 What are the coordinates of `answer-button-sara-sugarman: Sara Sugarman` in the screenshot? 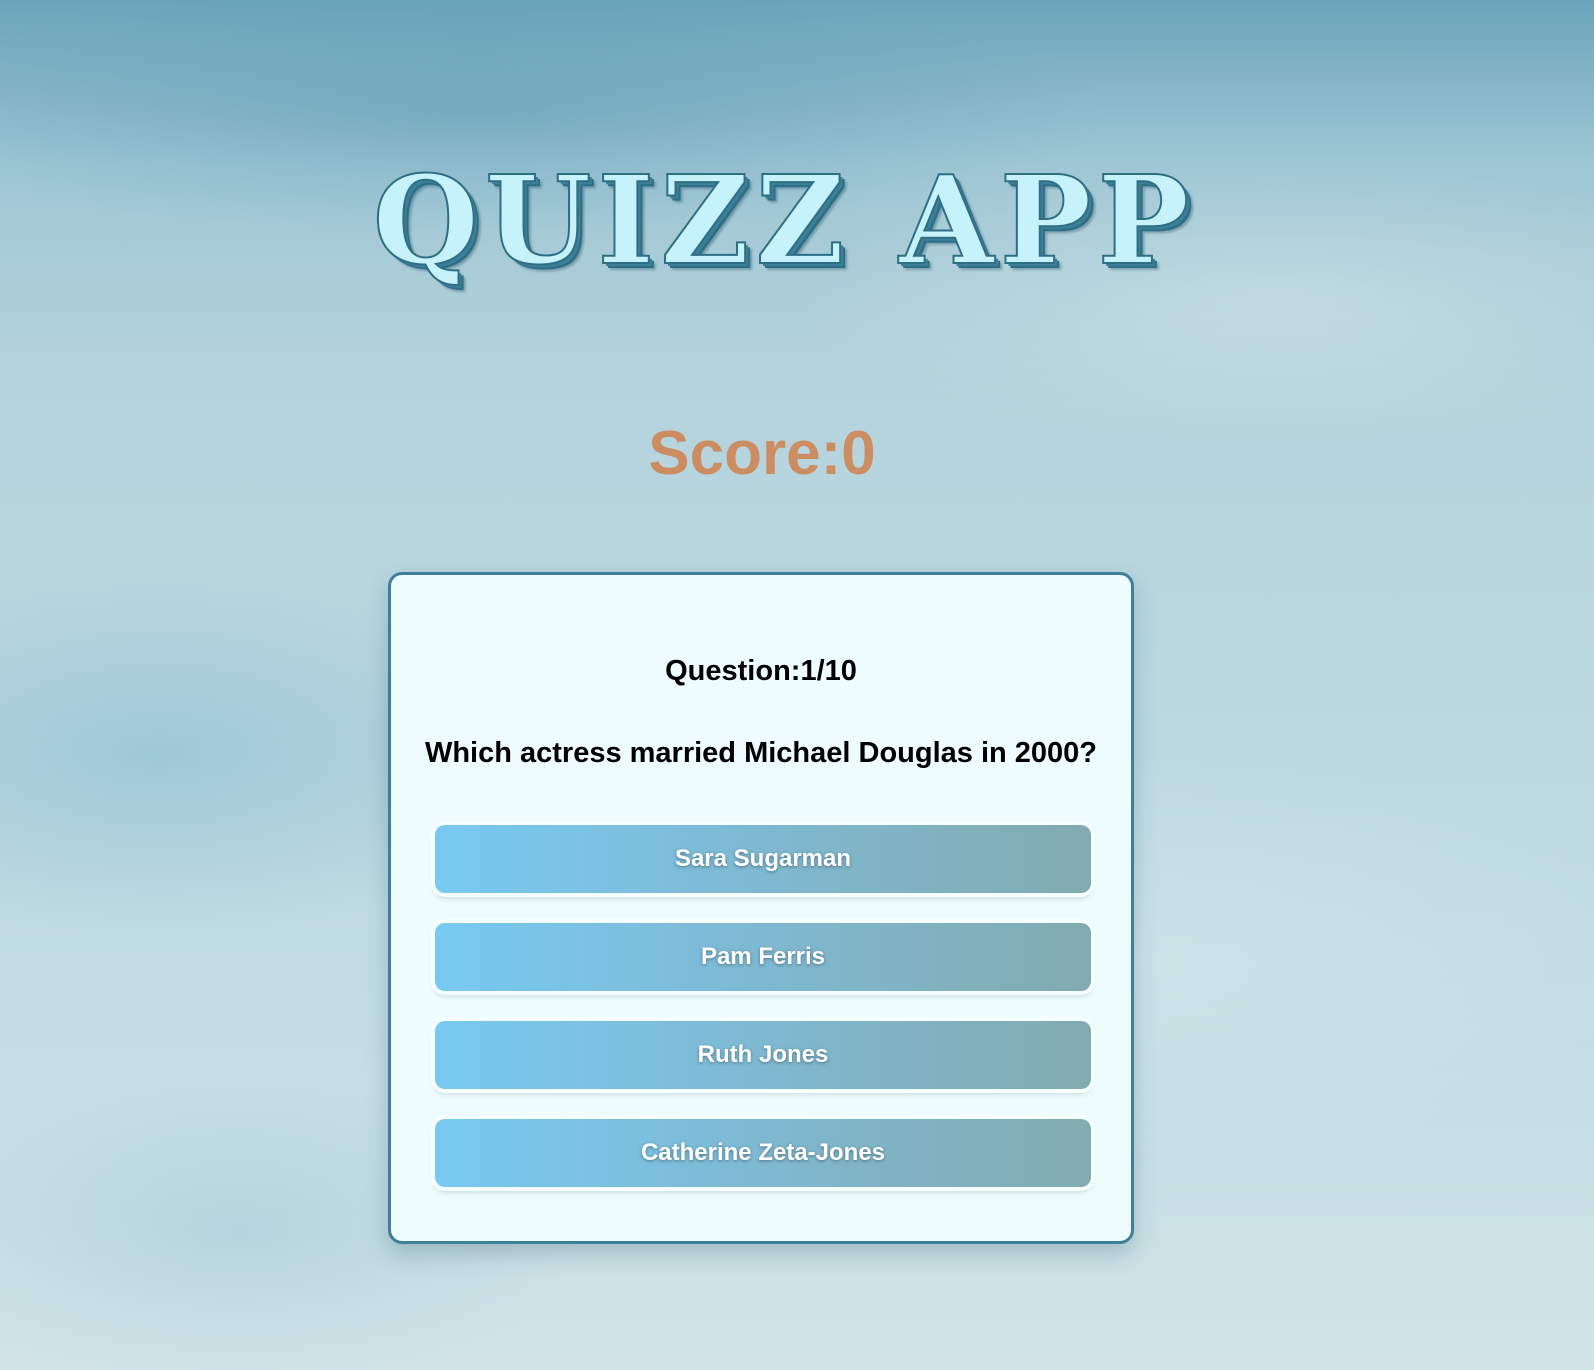 It's located at (763, 859).